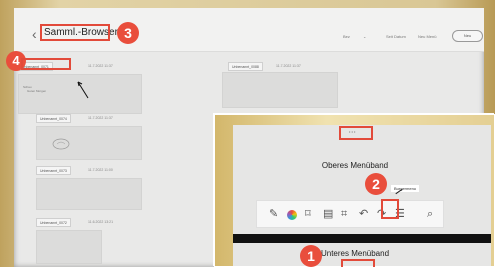 The width and height of the screenshot is (495, 267). Describe the element at coordinates (362, 238) in the screenshot. I see `board-divider` at that location.